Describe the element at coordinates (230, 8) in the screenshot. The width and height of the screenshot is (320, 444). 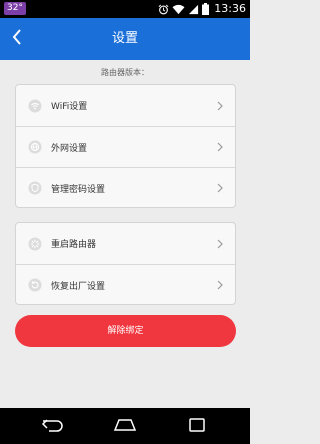
I see `clock: 13:36` at that location.